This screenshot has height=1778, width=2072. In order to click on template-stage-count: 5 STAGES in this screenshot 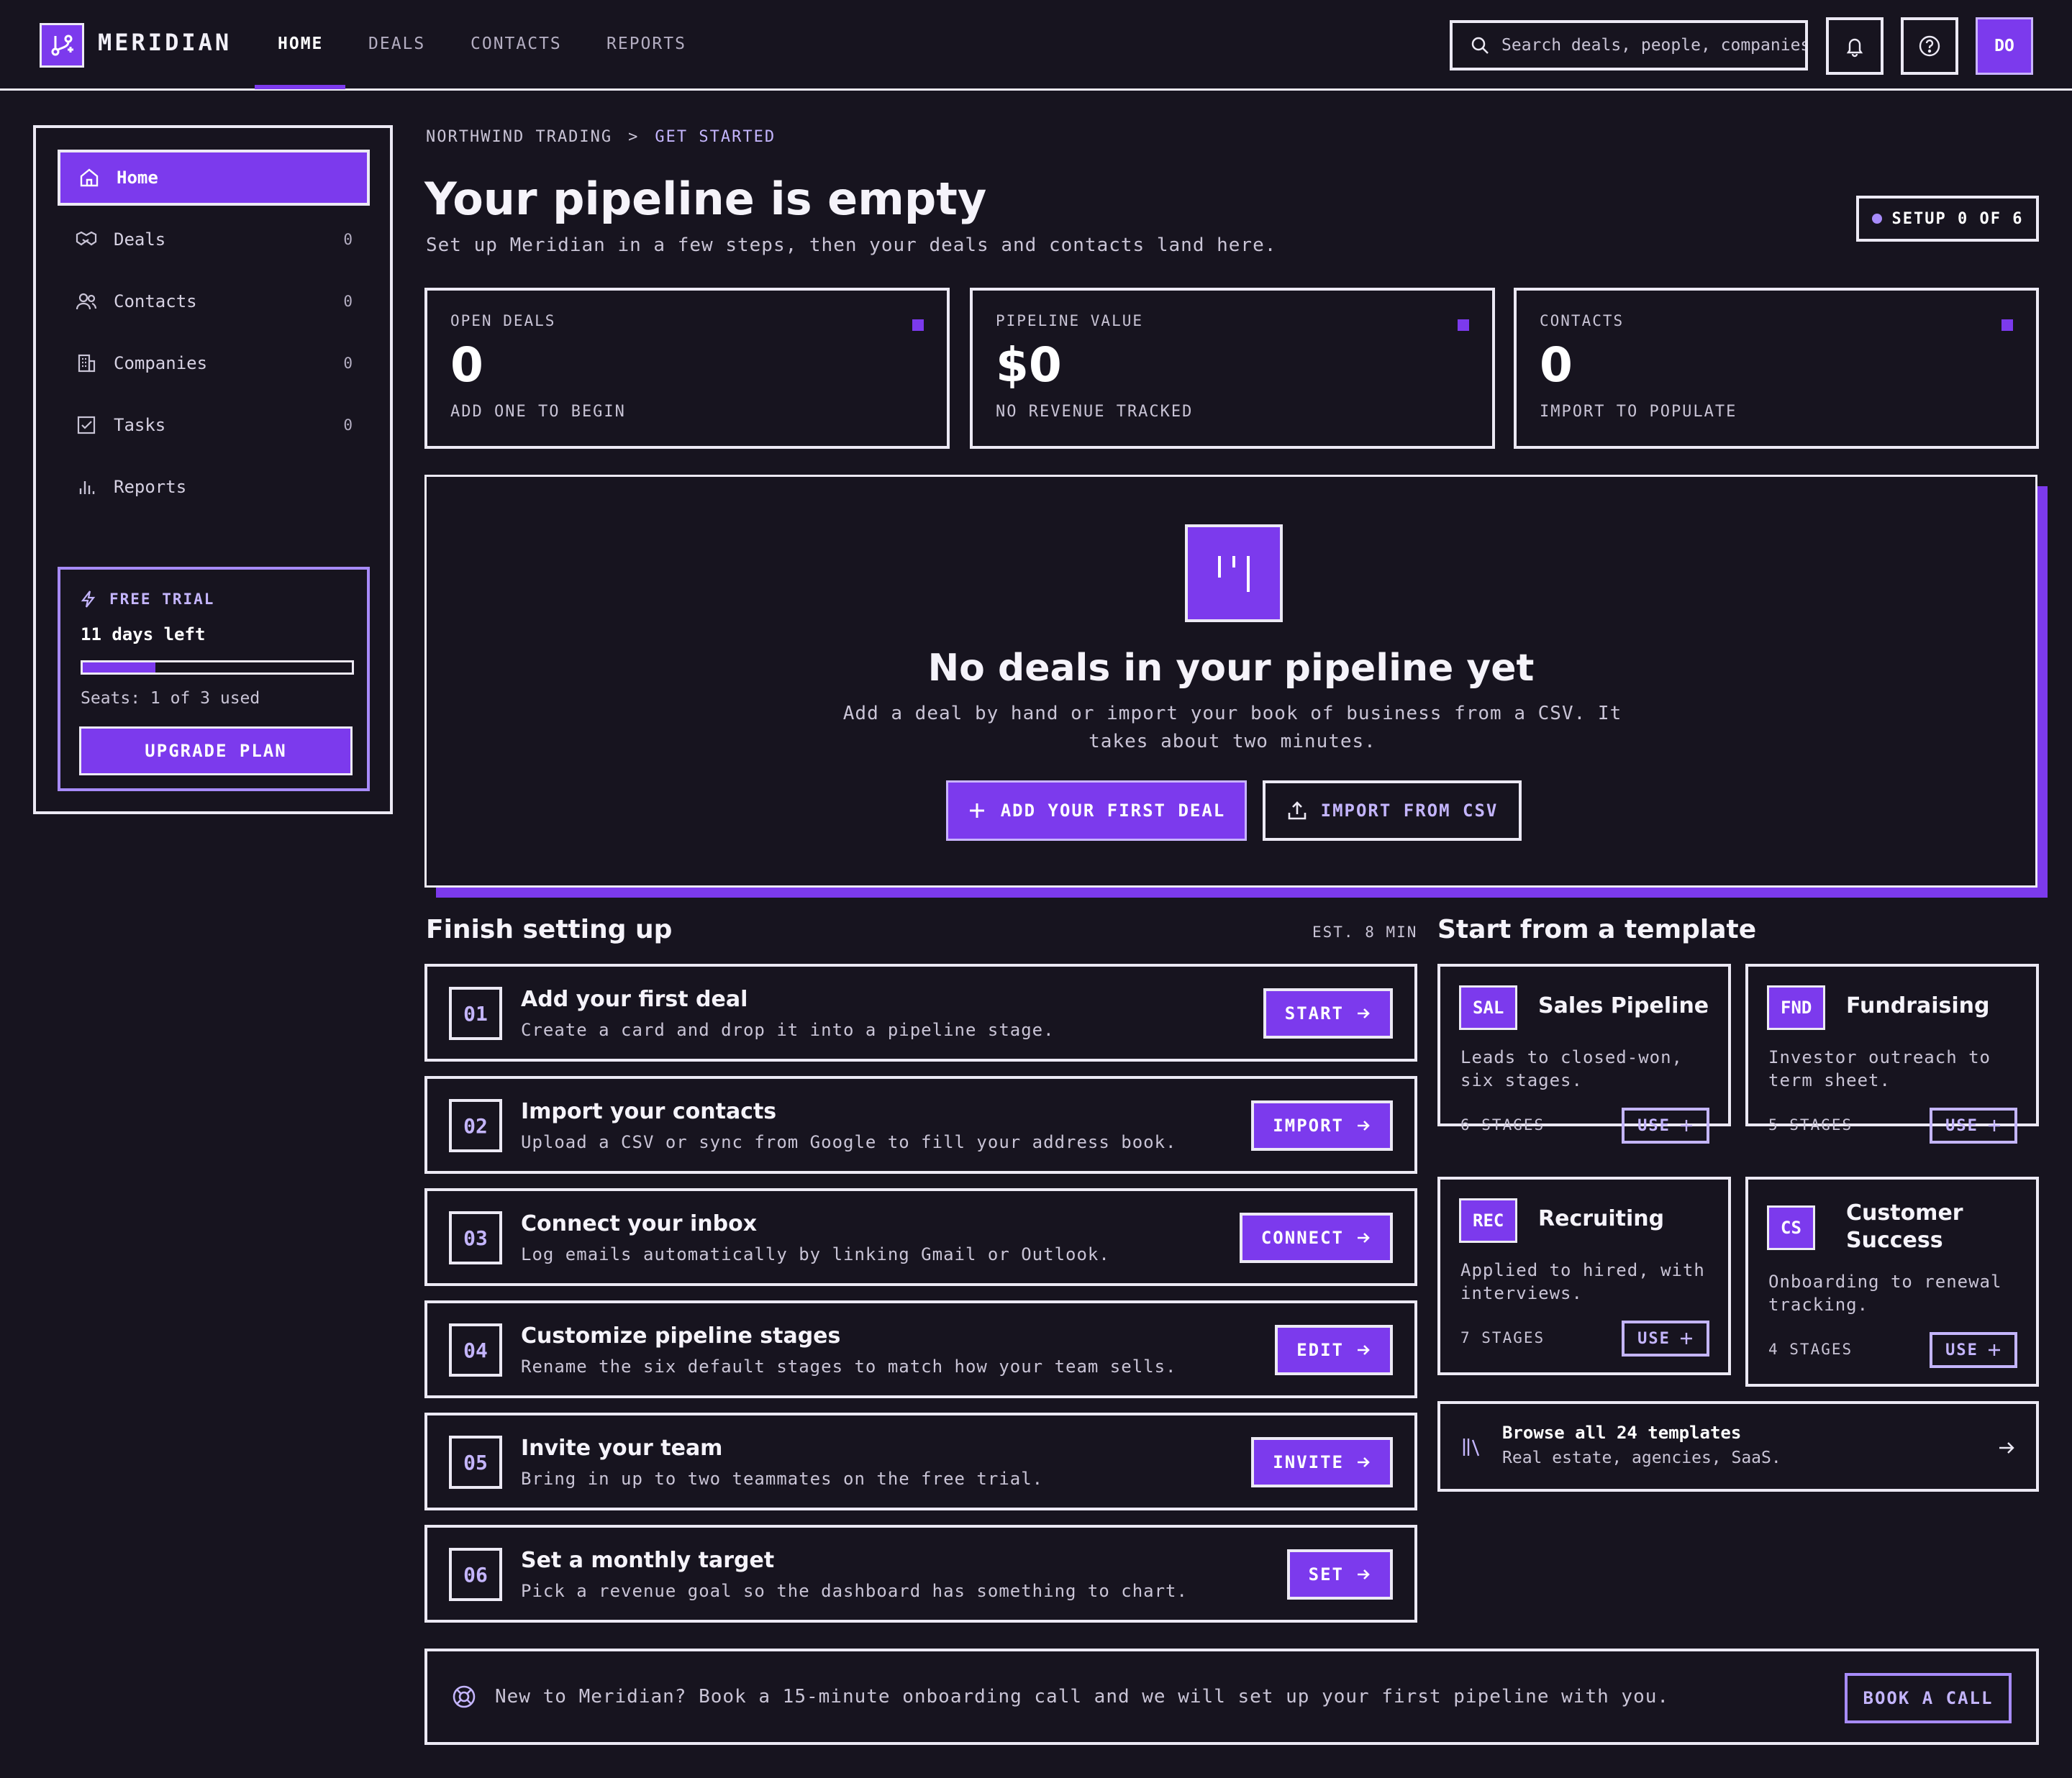, I will do `click(1810, 1125)`.